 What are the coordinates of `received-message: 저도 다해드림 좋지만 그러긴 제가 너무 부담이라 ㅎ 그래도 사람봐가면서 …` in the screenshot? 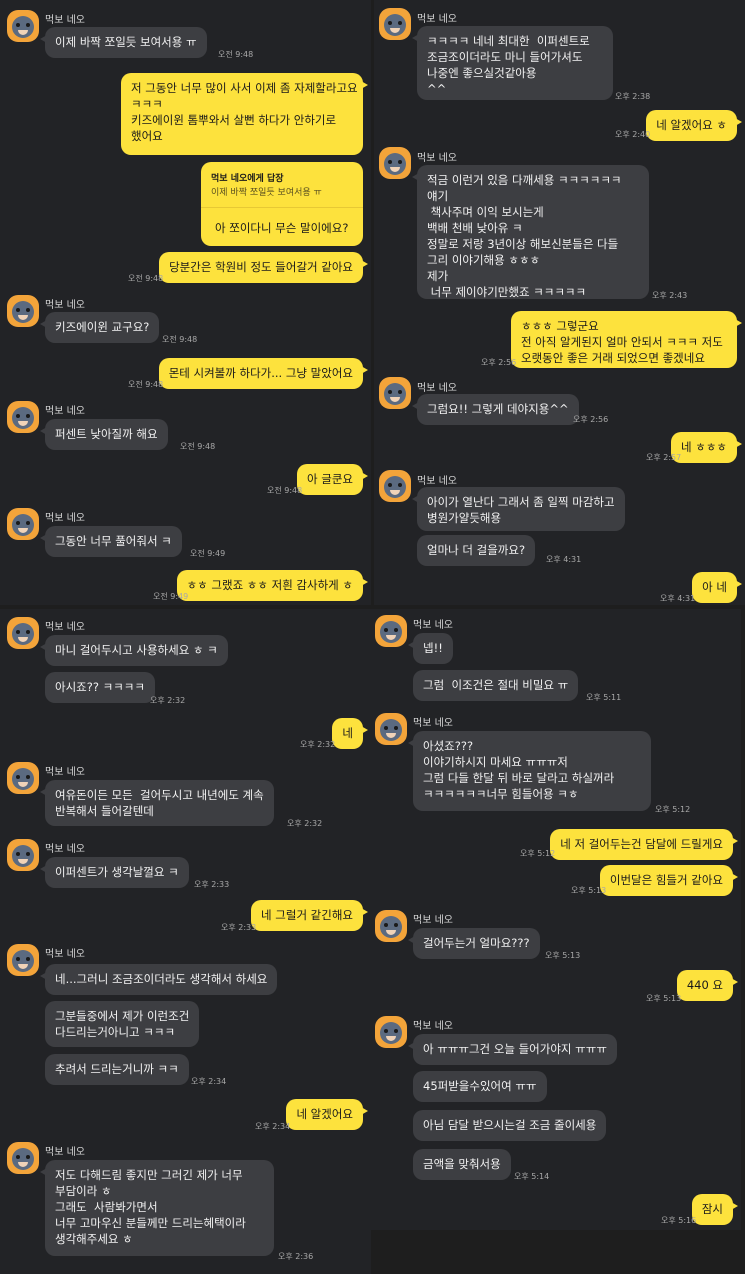 It's located at (157, 1208).